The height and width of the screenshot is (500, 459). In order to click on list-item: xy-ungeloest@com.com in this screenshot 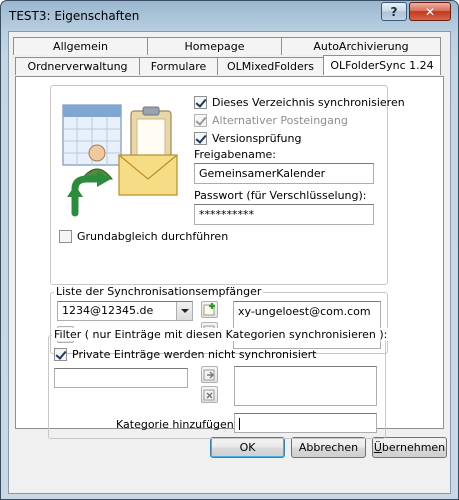, I will do `click(307, 311)`.